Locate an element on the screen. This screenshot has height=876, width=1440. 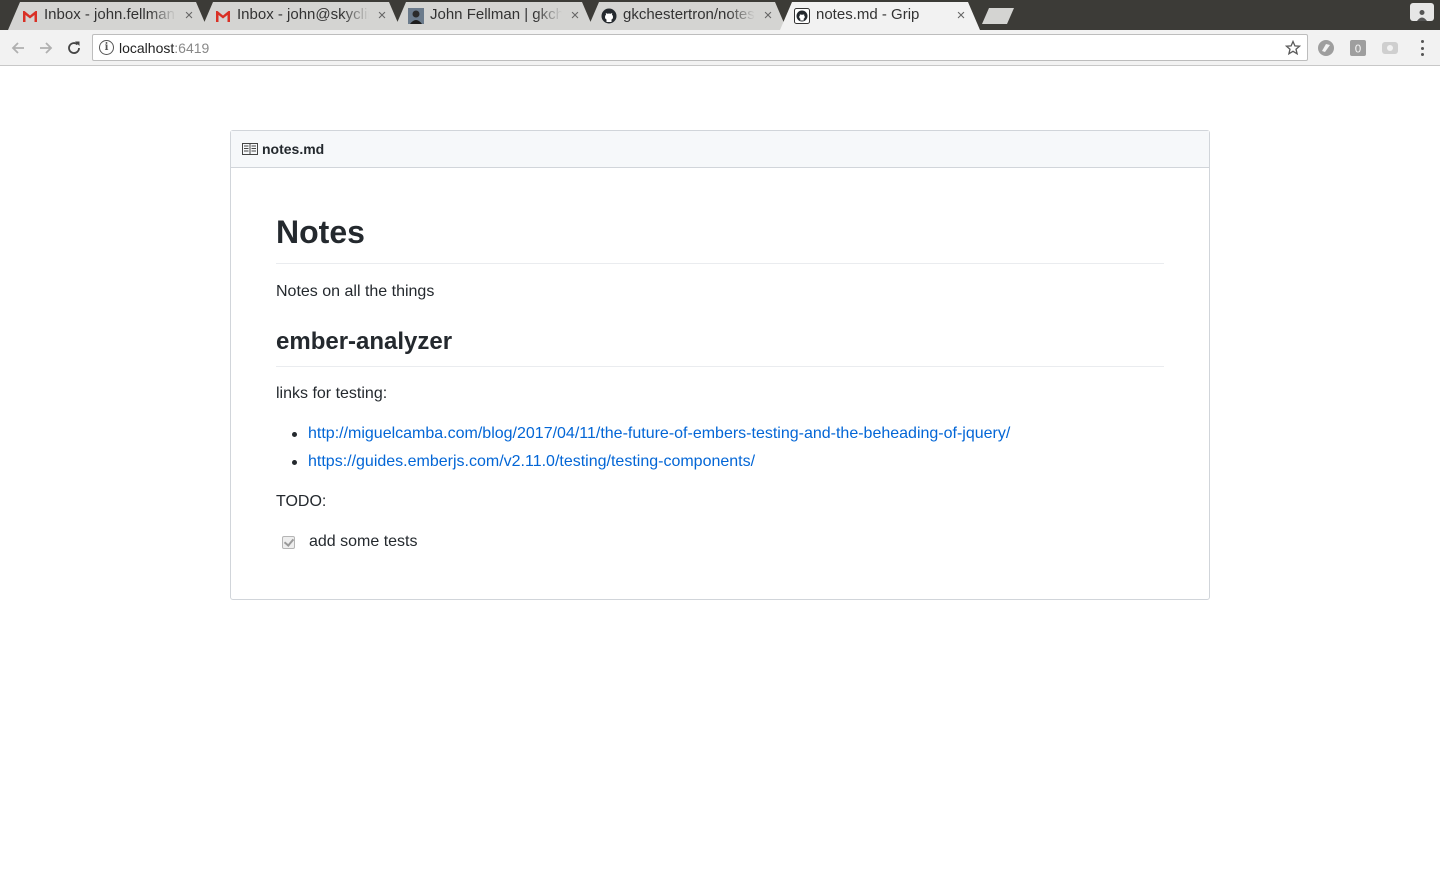
intro-paragraph: Notes on all the things is located at coordinates (355, 291).